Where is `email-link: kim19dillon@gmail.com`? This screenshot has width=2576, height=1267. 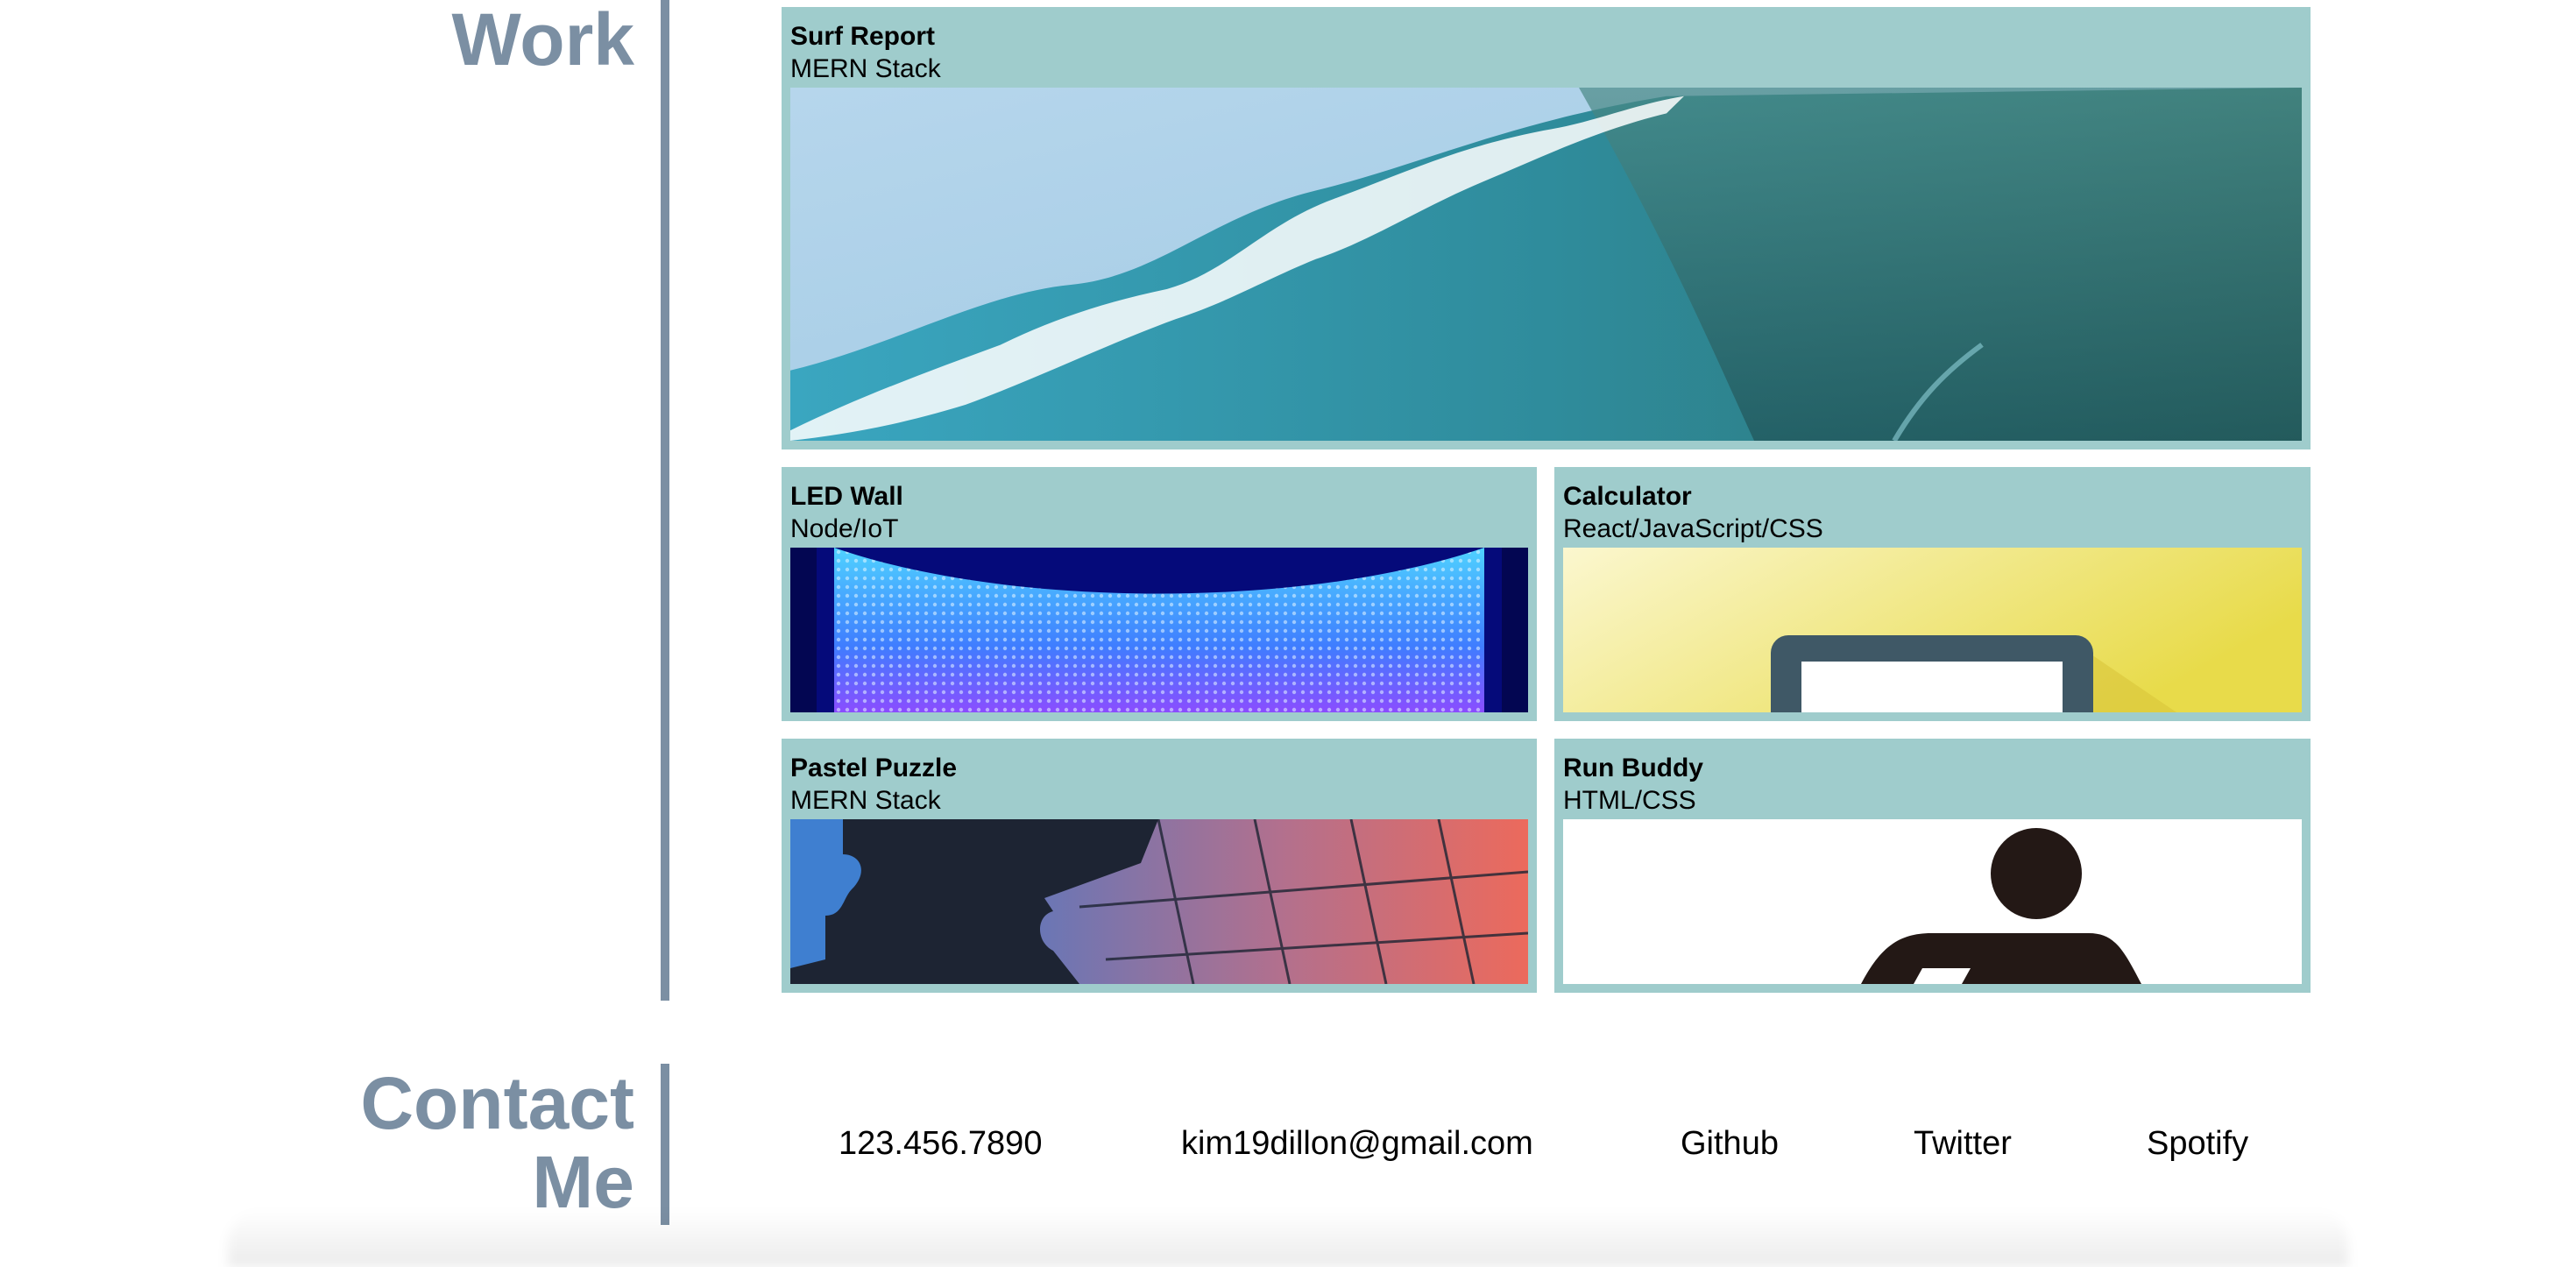 email-link: kim19dillon@gmail.com is located at coordinates (1357, 1143).